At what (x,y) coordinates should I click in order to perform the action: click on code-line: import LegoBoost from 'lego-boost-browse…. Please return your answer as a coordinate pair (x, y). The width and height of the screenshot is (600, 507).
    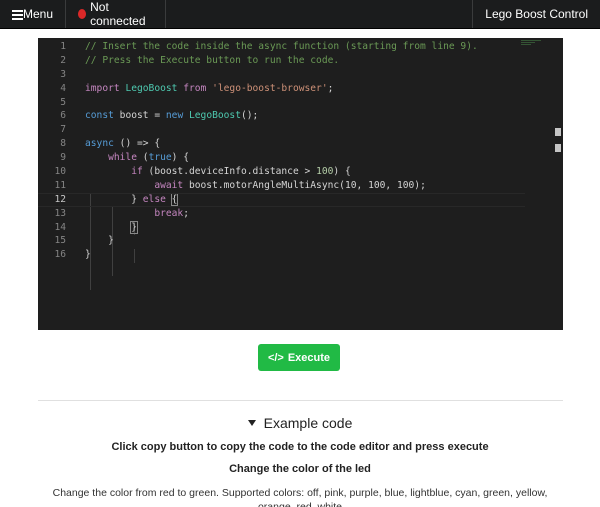
    Looking at the image, I should click on (304, 89).